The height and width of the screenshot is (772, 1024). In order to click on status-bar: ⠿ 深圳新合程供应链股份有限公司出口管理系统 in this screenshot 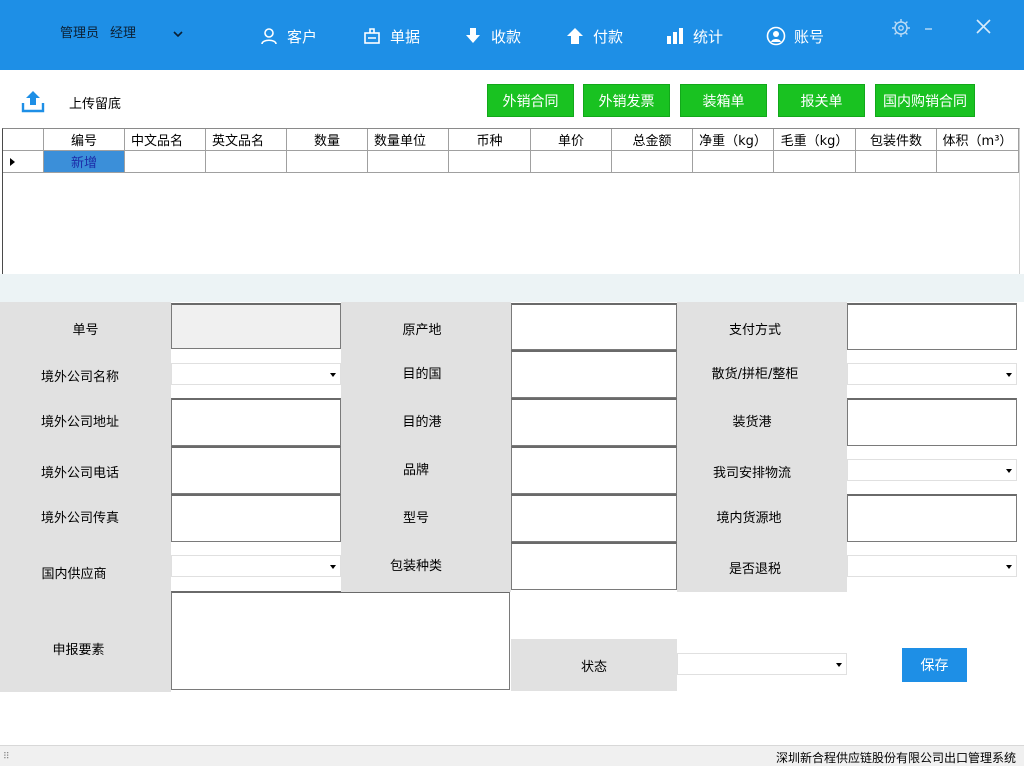, I will do `click(512, 755)`.